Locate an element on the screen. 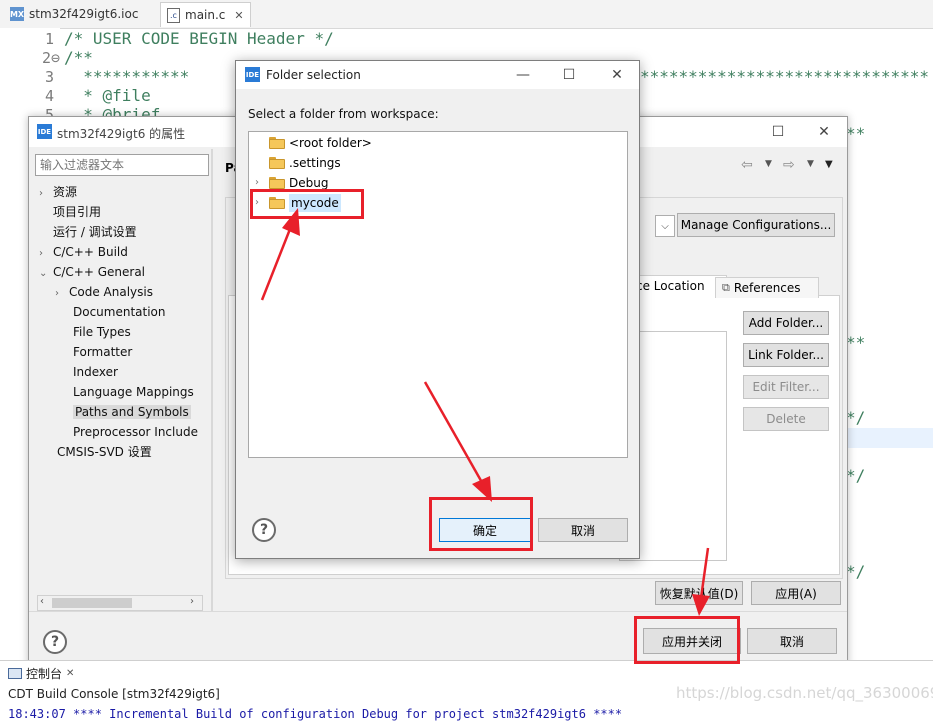  arrow-to-mycode is located at coordinates (277, 262).